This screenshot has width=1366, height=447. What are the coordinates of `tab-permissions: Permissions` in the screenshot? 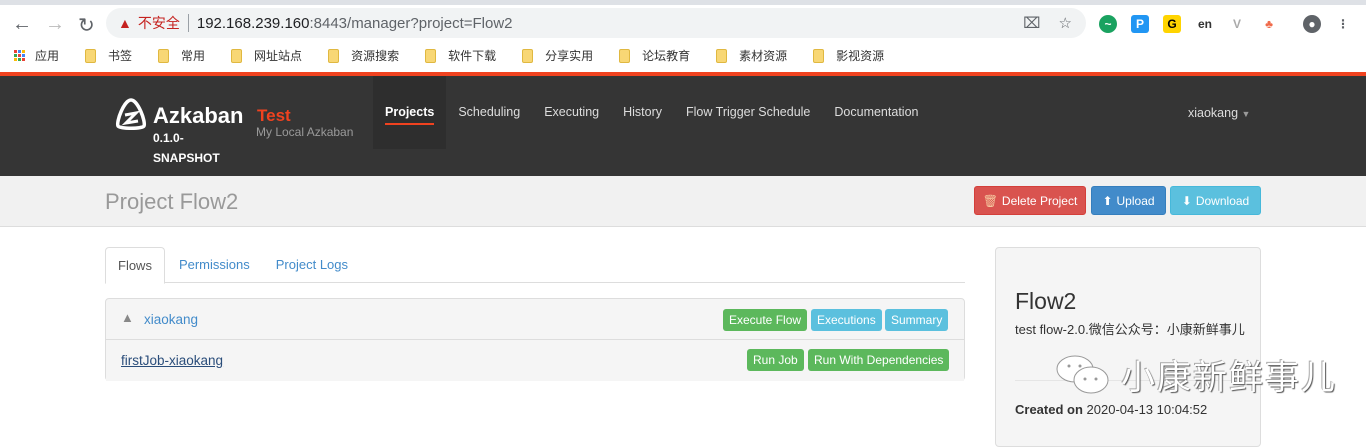 It's located at (214, 264).